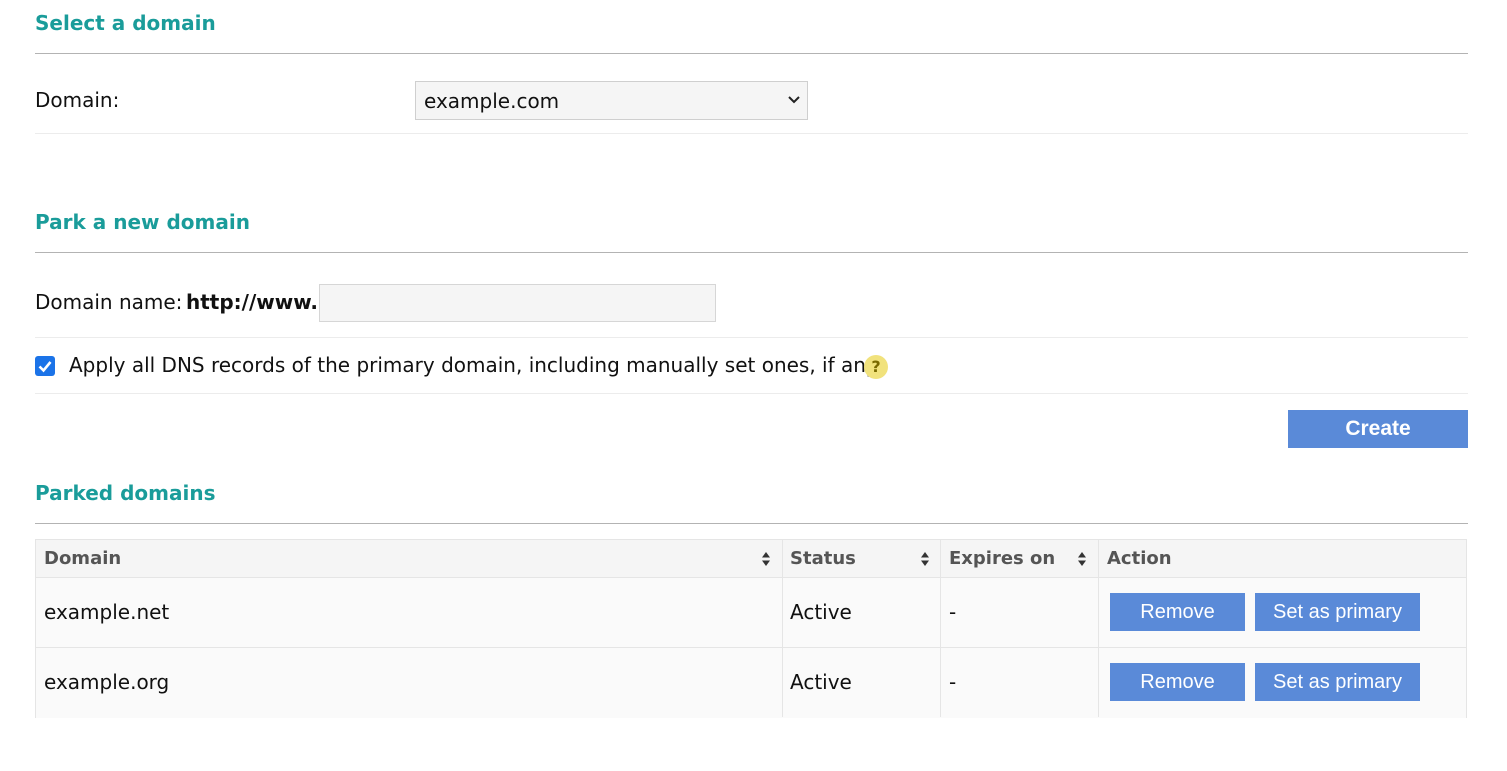 The height and width of the screenshot is (771, 1507). Describe the element at coordinates (109, 302) in the screenshot. I see `domain-name-label: Domain name:` at that location.